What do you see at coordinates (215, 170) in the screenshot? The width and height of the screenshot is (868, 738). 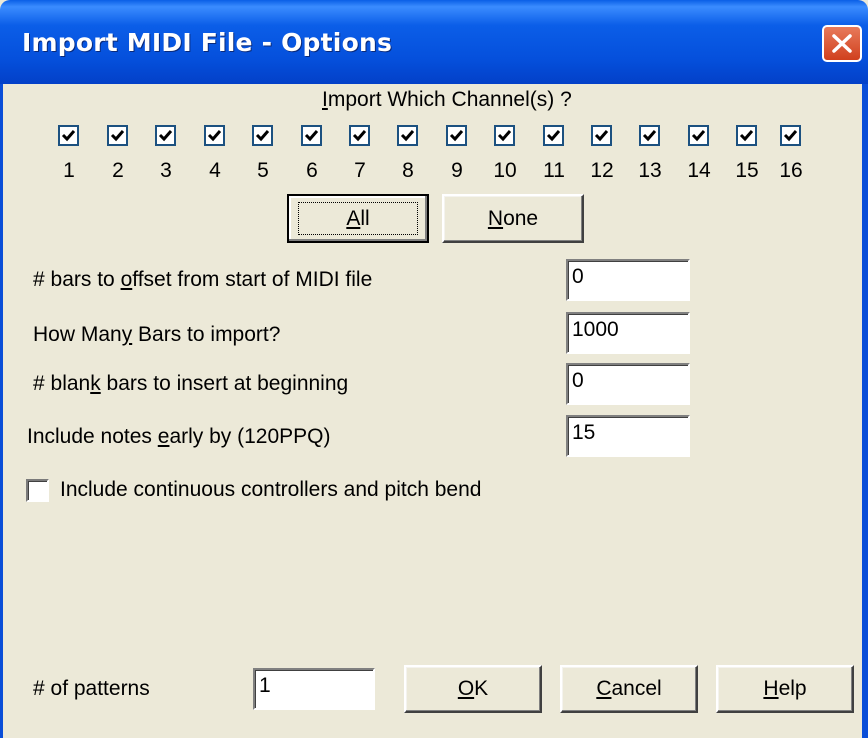 I see `channel-number: 4` at bounding box center [215, 170].